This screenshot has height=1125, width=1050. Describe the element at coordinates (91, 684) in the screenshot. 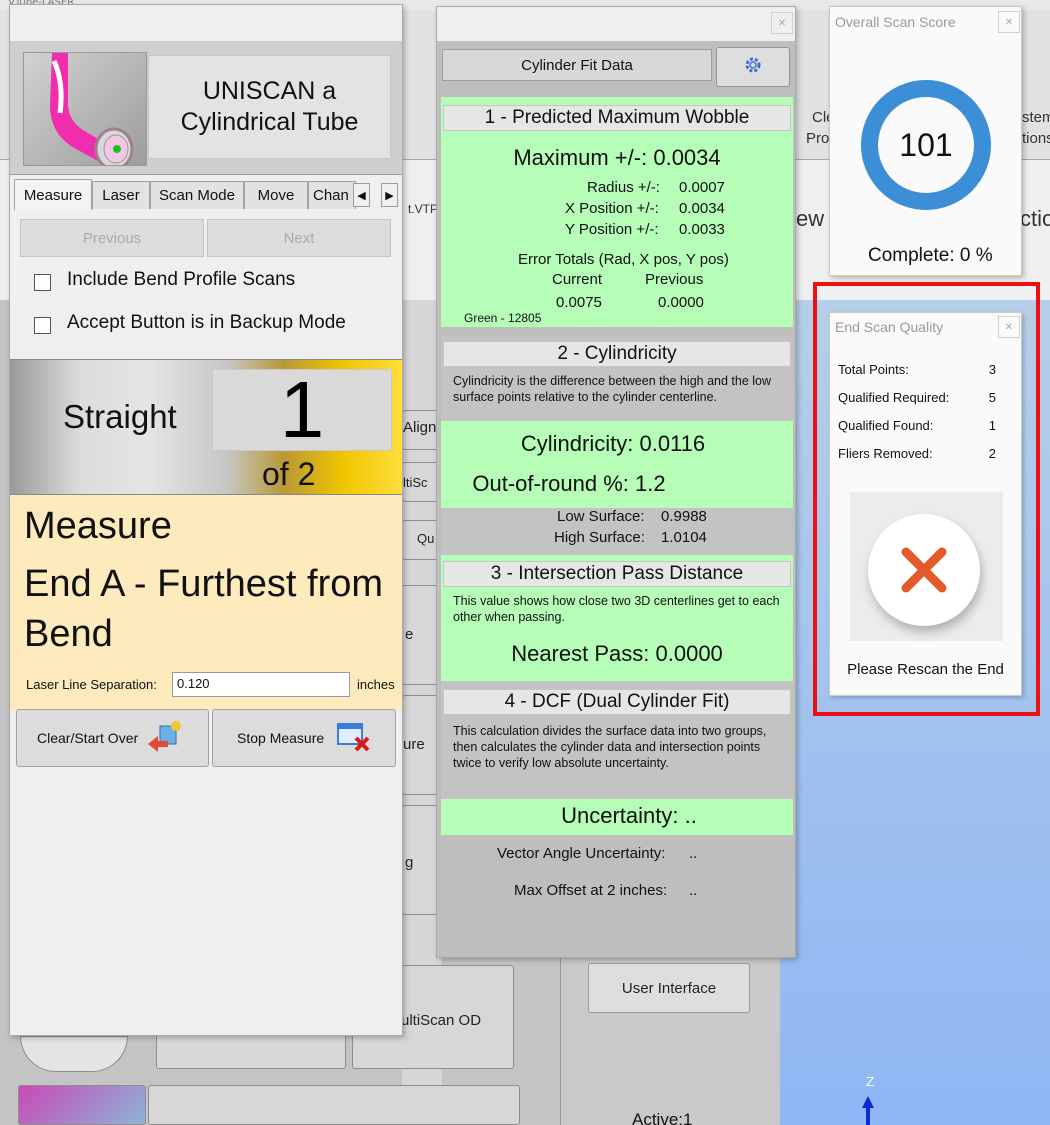

I see `laser-separation-label: Laser Line Separation:` at that location.